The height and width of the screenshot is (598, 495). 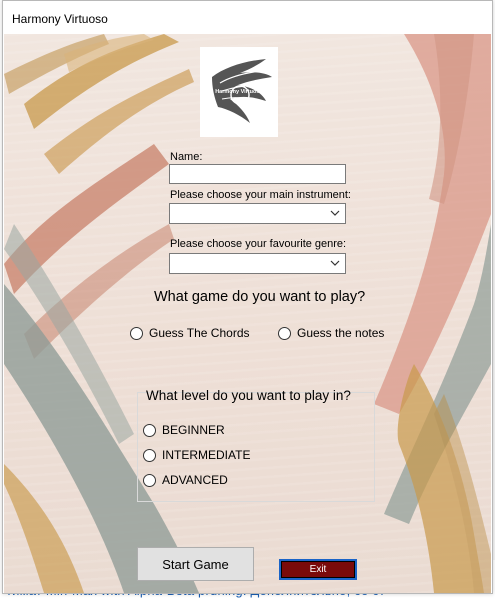 I want to click on game-question: What game do you want to play?, so click(x=260, y=297).